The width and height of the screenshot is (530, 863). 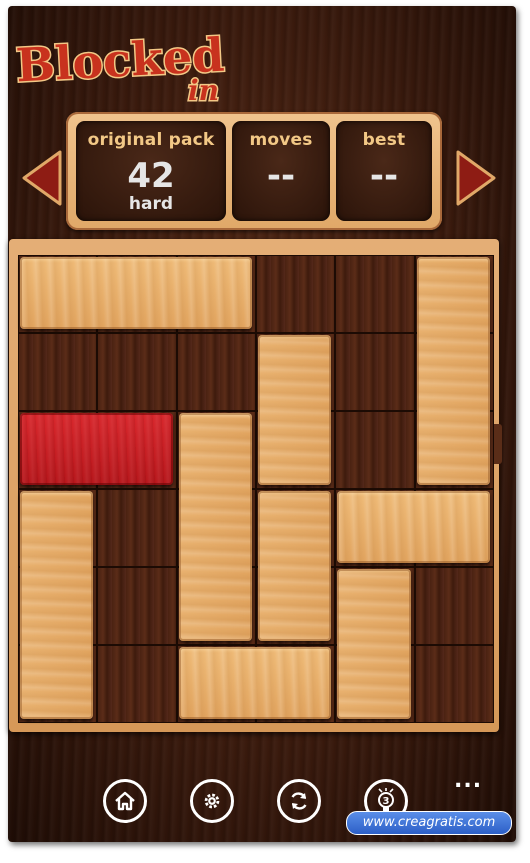 I want to click on moves-value: --, so click(x=281, y=176).